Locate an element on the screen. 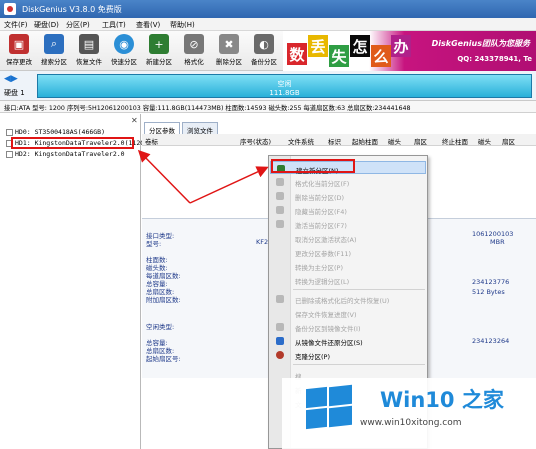 The height and width of the screenshot is (449, 536). recover-files-label: 恢复文件 is located at coordinates (89, 62).